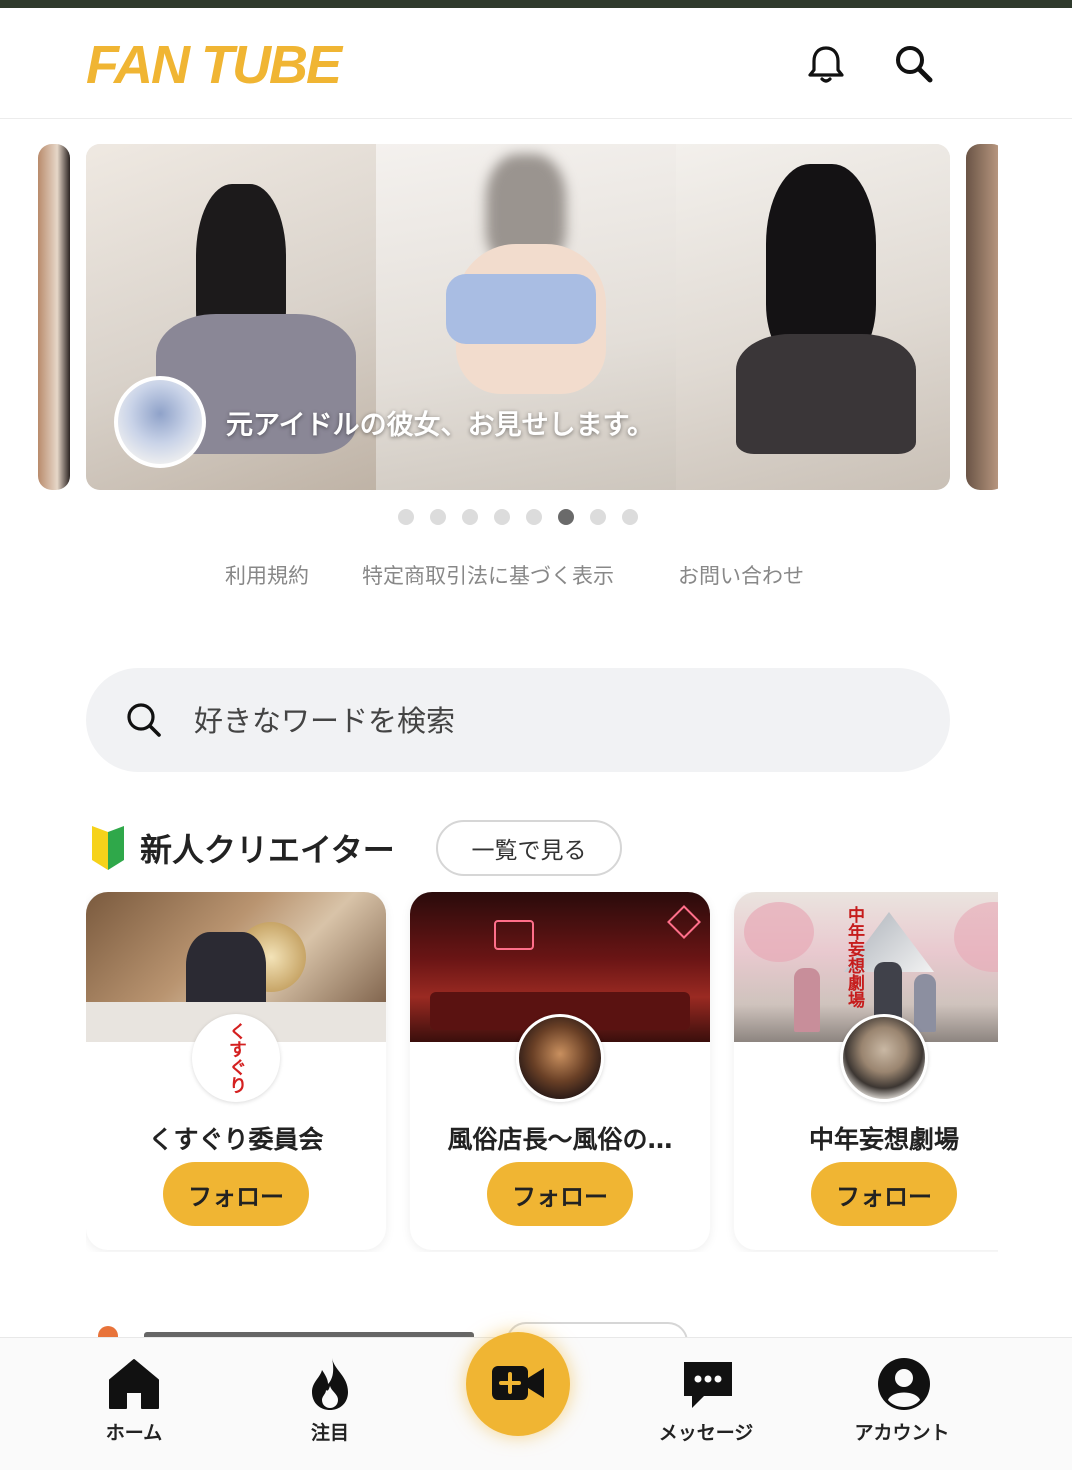  I want to click on nav-label: メッセージ, so click(706, 1433).